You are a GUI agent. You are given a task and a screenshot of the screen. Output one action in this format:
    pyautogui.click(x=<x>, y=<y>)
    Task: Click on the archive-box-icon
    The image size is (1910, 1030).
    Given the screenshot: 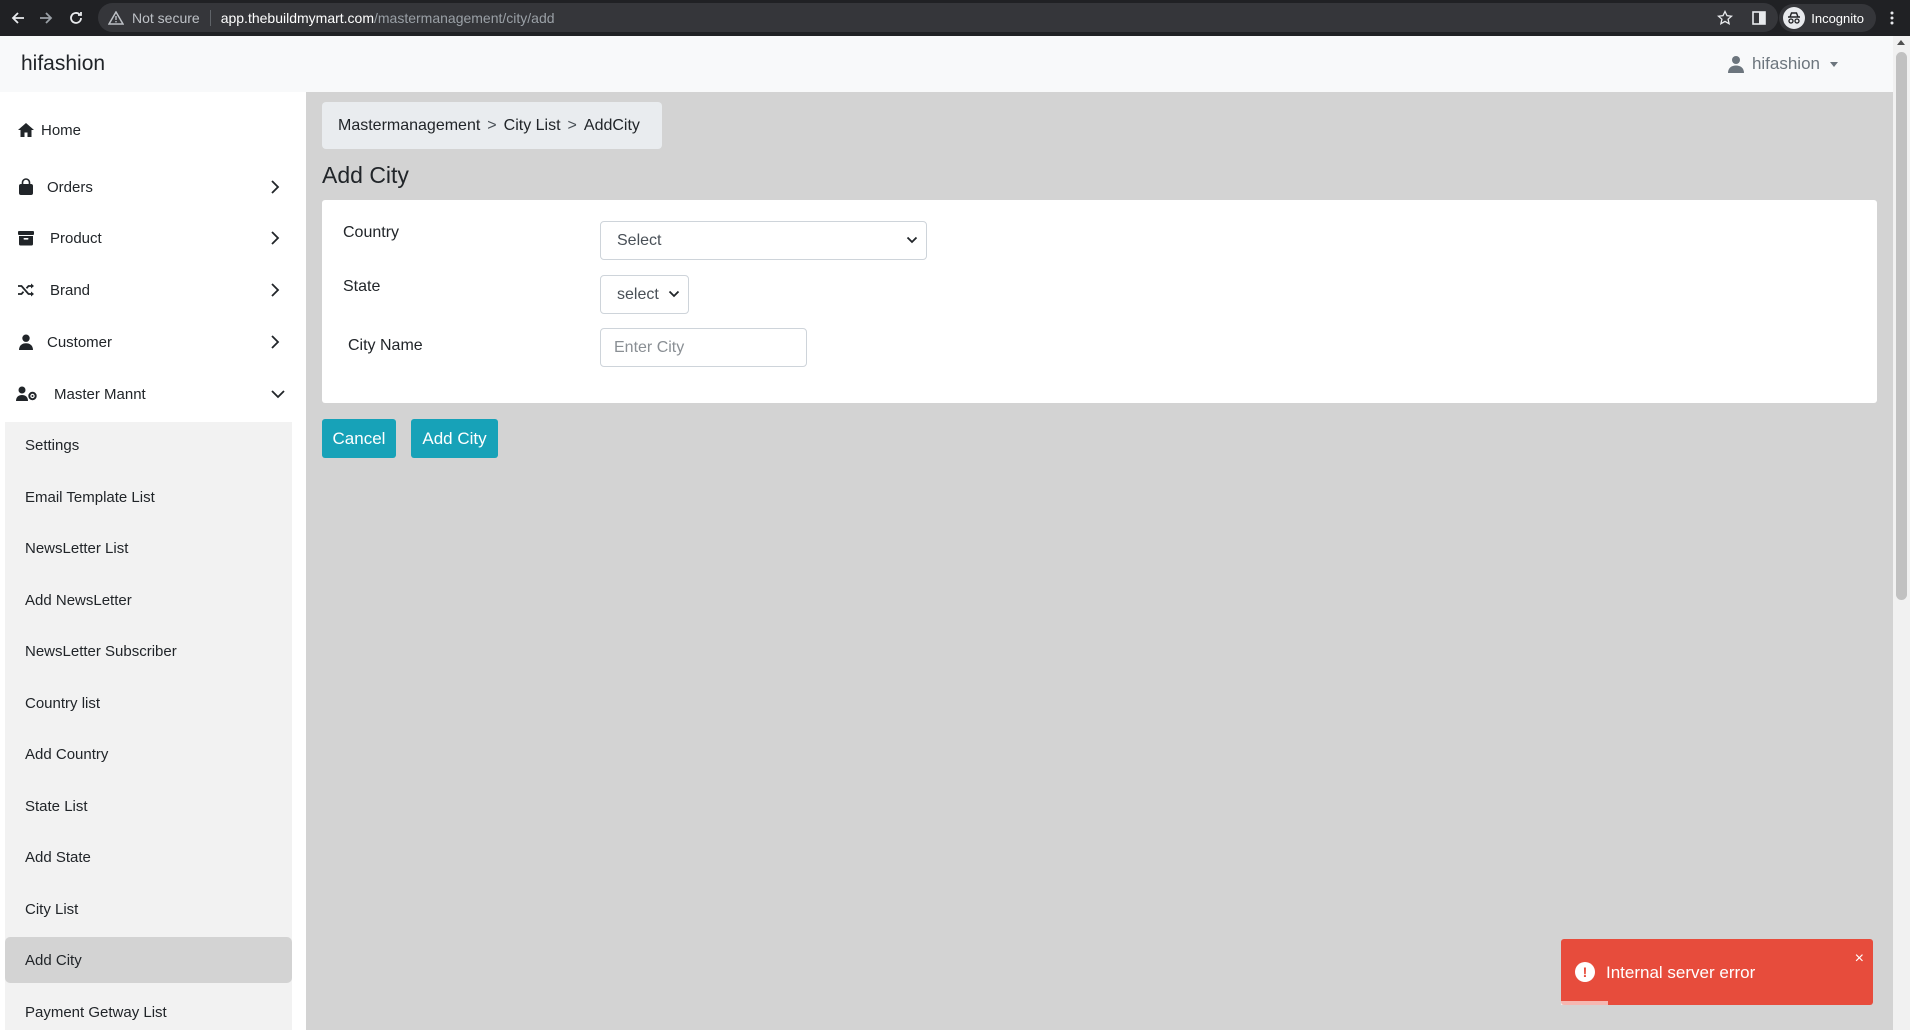 What is the action you would take?
    pyautogui.click(x=26, y=238)
    